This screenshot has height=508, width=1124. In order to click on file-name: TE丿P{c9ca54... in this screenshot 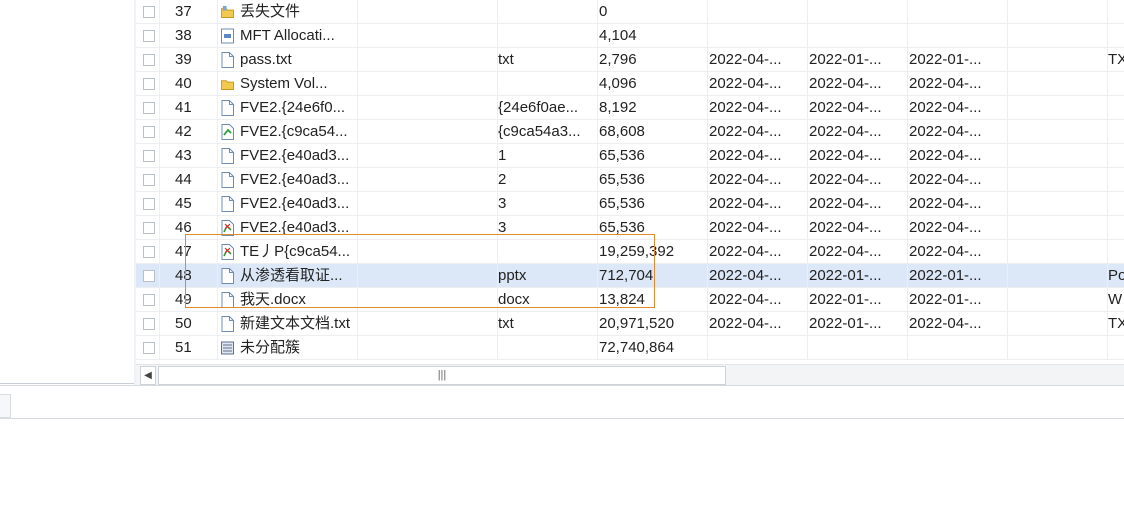, I will do `click(288, 252)`.